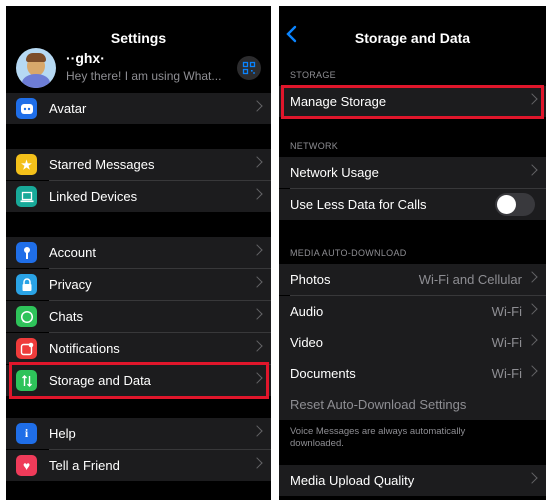  Describe the element at coordinates (26, 465) in the screenshot. I see `heart-icon: ♥` at that location.